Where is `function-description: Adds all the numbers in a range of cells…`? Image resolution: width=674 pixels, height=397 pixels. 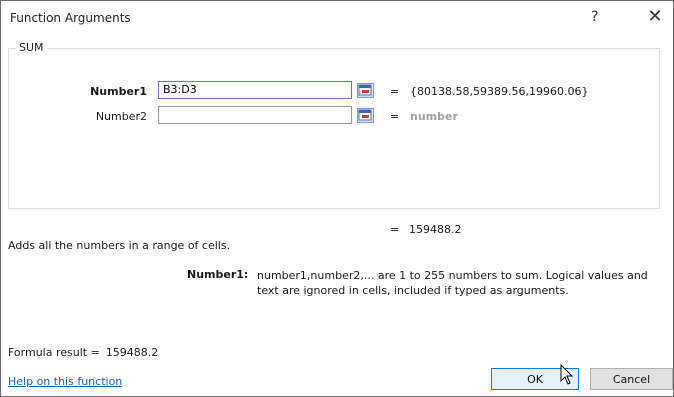 function-description: Adds all the numbers in a range of cells… is located at coordinates (119, 245).